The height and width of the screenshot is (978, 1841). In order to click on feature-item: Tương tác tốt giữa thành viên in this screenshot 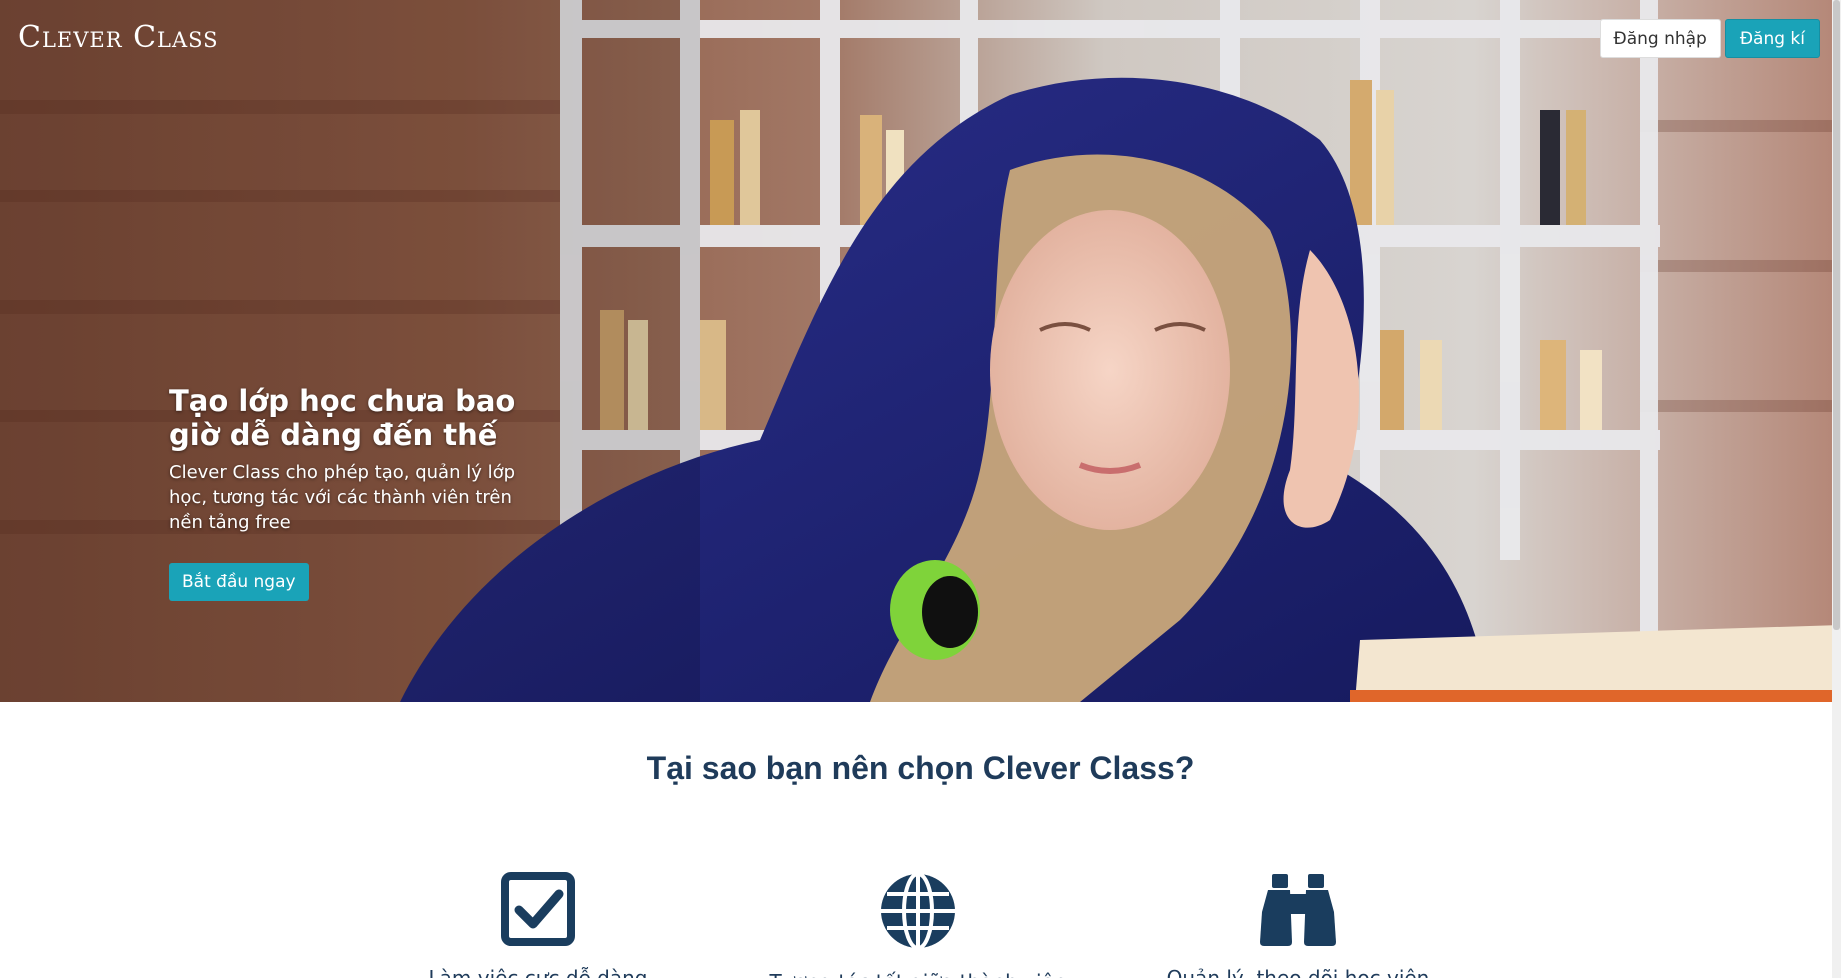, I will do `click(918, 925)`.